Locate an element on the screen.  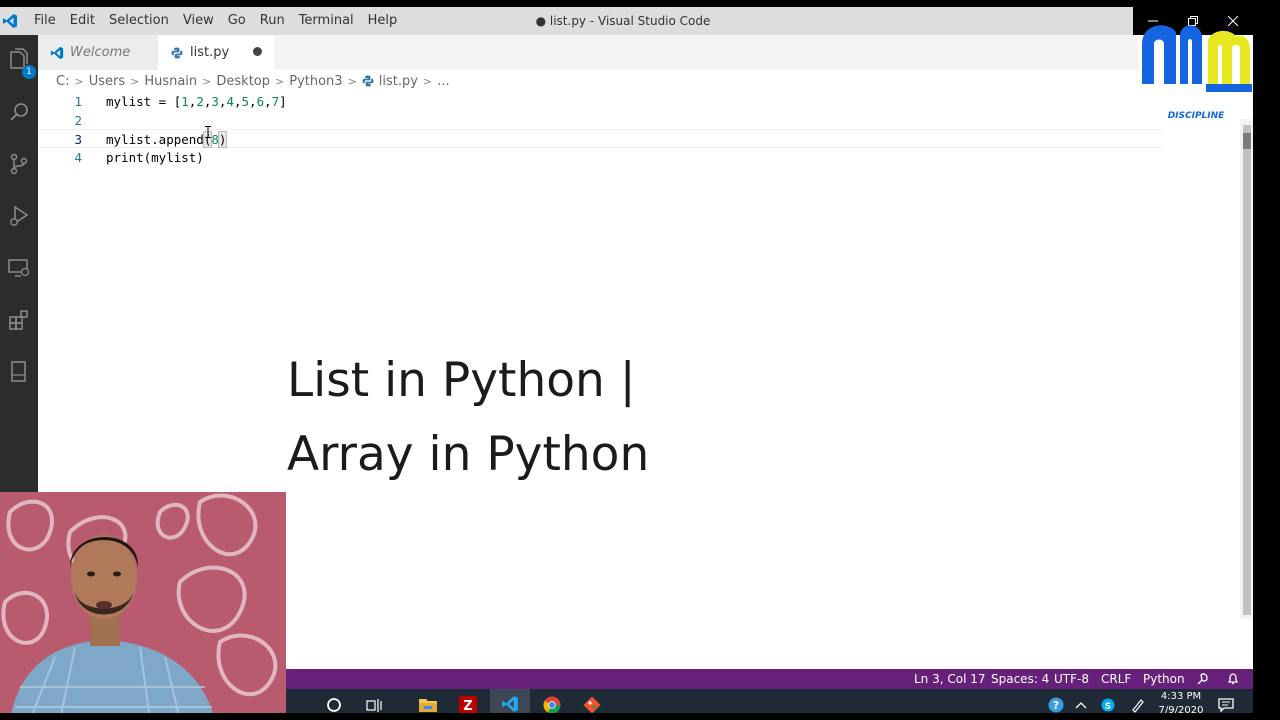
skype-icon: S is located at coordinates (1108, 705).